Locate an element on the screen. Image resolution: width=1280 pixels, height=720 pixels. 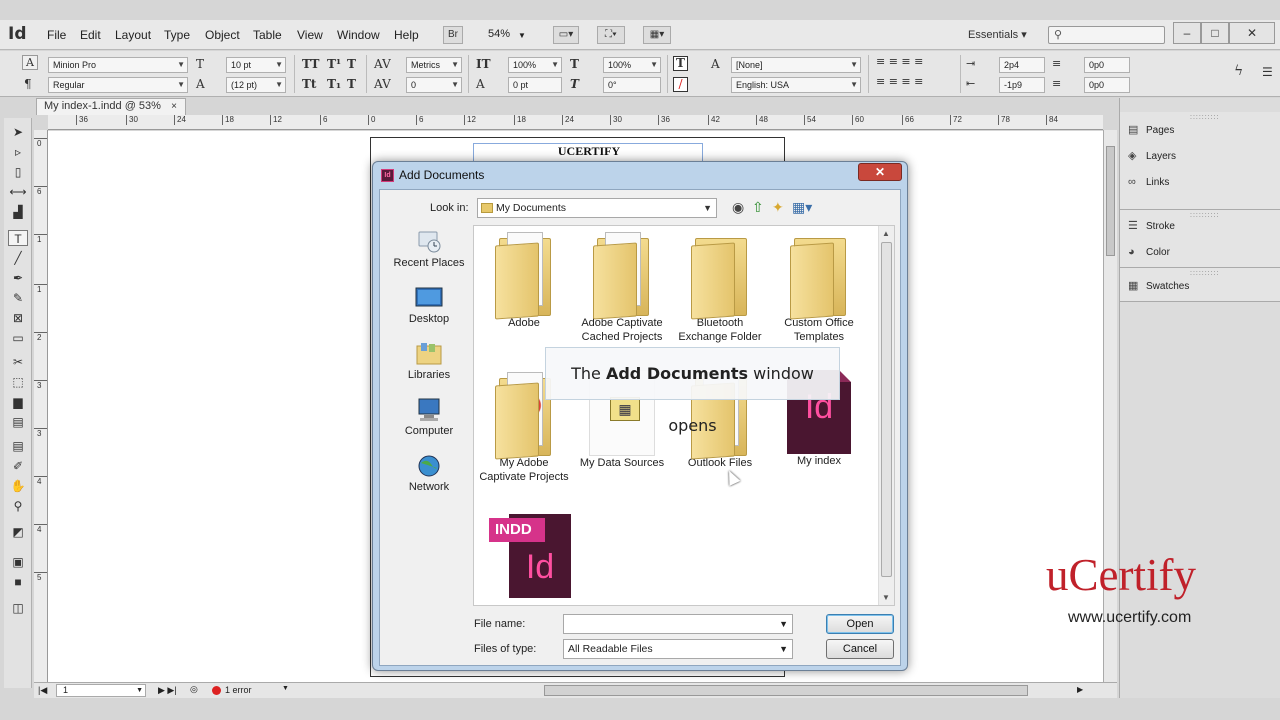
file-item-custom-office-templates: Custom Office Templates is located at coordinates (819, 287).